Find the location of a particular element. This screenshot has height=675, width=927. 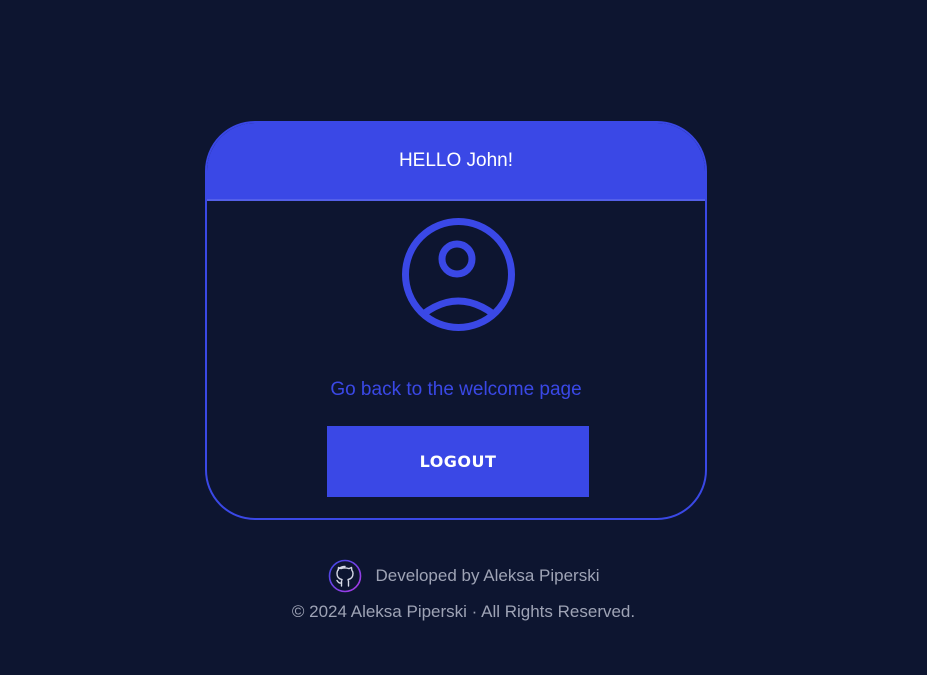

developer-credit-text: Developed by Aleksa Piperski is located at coordinates (487, 575).